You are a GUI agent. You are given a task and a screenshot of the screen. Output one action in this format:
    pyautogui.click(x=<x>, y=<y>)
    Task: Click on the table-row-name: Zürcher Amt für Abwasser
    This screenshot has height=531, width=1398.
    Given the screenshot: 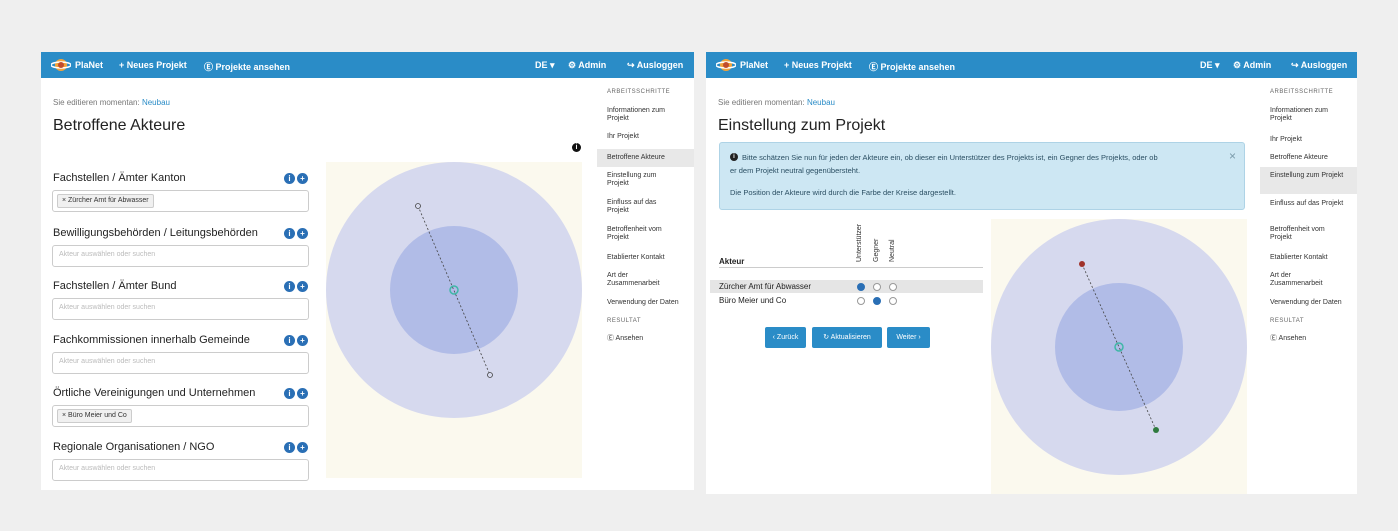 What is the action you would take?
    pyautogui.click(x=765, y=286)
    